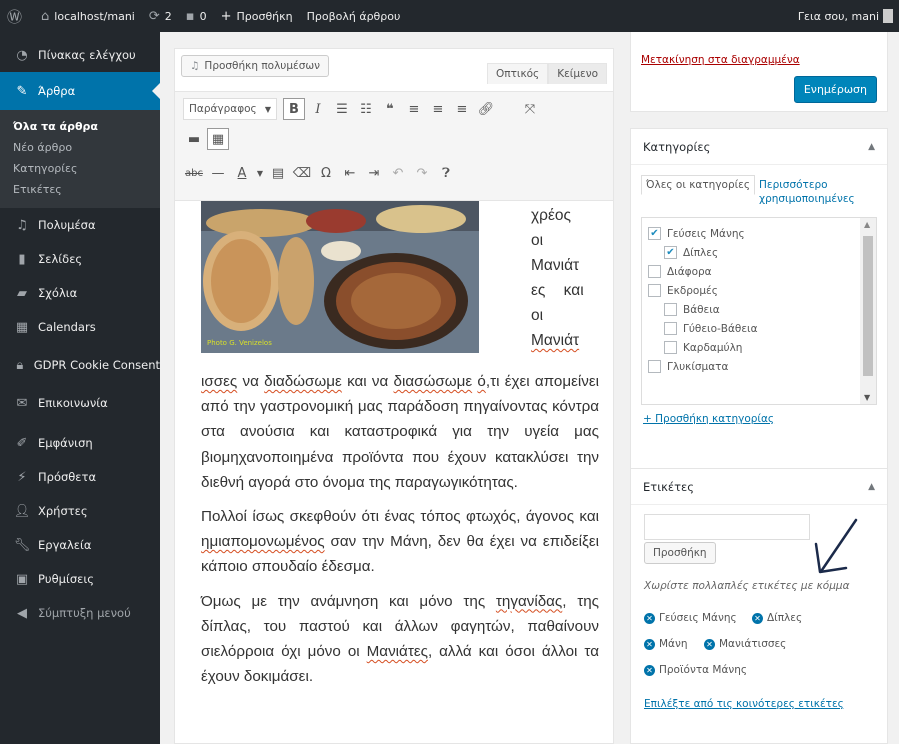  What do you see at coordinates (17, 16) in the screenshot?
I see `wordpress-logo-icon: Ⓦ` at bounding box center [17, 16].